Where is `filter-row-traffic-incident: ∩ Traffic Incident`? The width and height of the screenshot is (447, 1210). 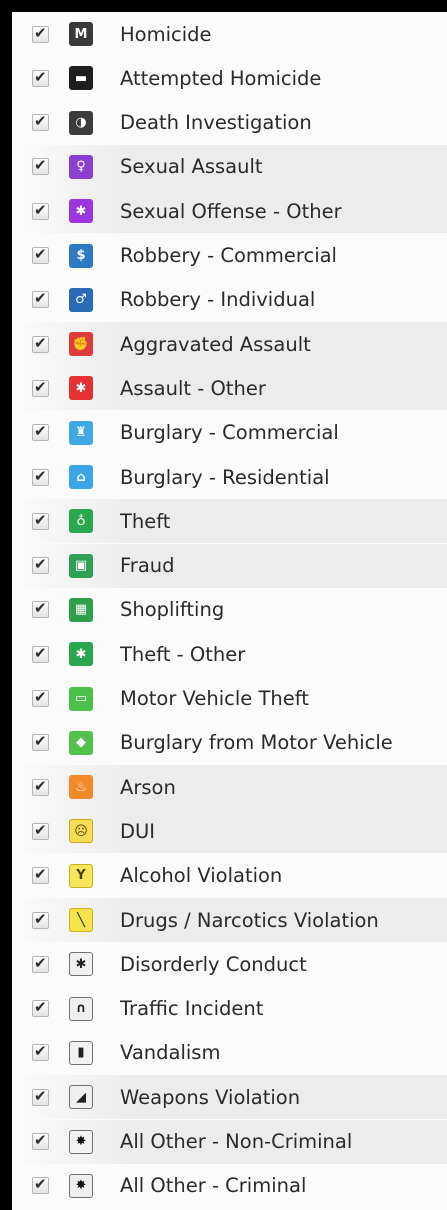
filter-row-traffic-incident: ∩ Traffic Incident is located at coordinates (229, 1009).